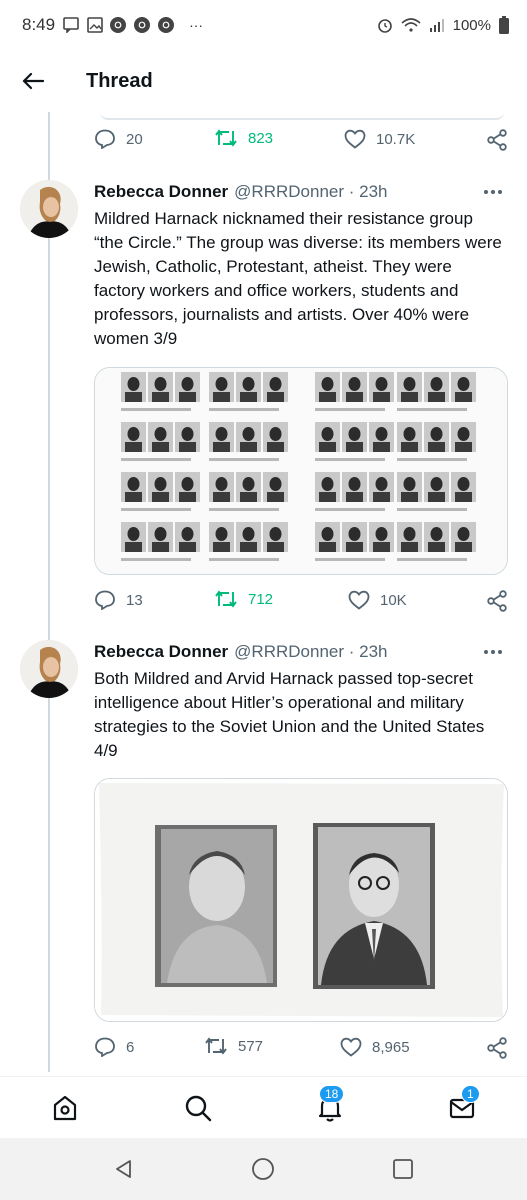 The height and width of the screenshot is (1200, 527). What do you see at coordinates (471, 25) in the screenshot?
I see `battery-text: 100%` at bounding box center [471, 25].